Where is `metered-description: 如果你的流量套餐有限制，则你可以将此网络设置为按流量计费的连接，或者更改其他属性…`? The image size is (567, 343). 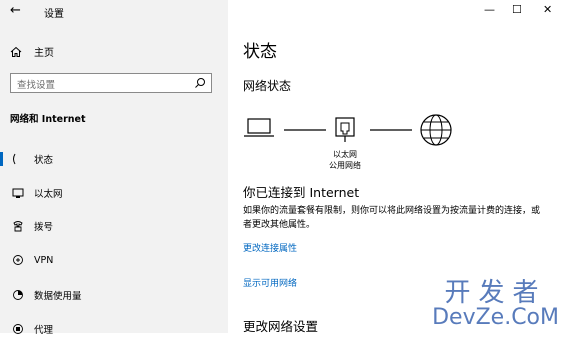
metered-description: 如果你的流量套餐有限制，则你可以将此网络设置为按流量计费的连接，或者更改其他属性… is located at coordinates (392, 218).